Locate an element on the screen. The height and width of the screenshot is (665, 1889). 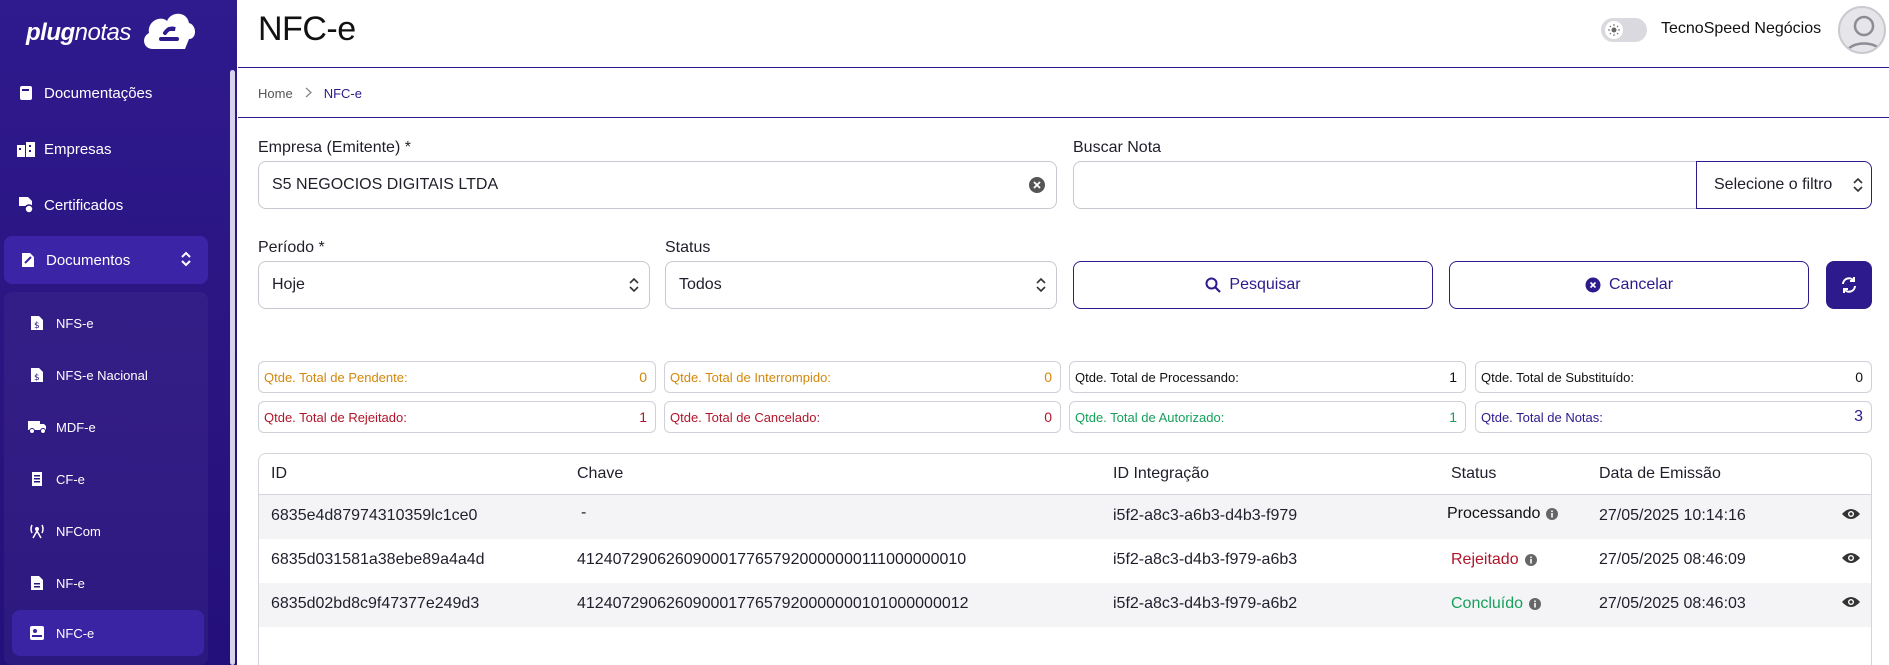
sidebar-item-cf-e: CF-e is located at coordinates (108, 479).